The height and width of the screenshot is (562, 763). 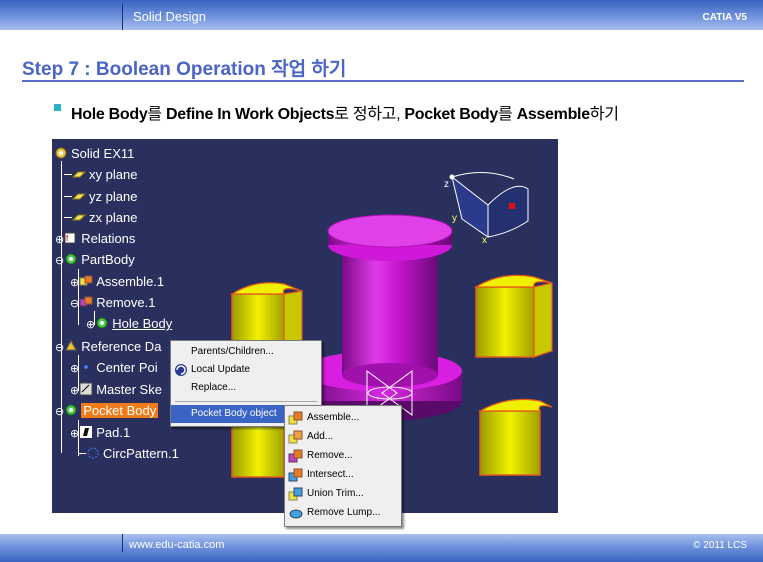 What do you see at coordinates (381, 15) in the screenshot?
I see `header-bar: Solid Design CATIA V5` at bounding box center [381, 15].